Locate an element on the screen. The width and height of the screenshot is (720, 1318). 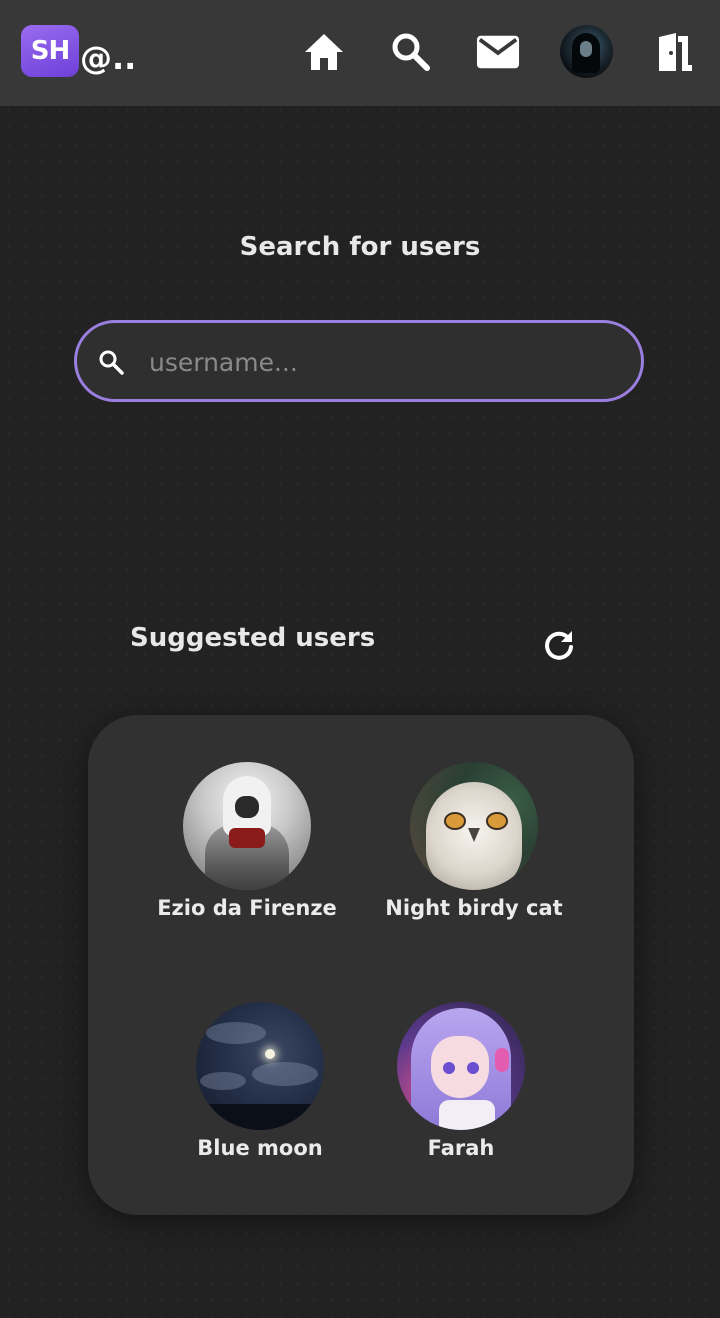
refresh-icon is located at coordinates (559, 645).